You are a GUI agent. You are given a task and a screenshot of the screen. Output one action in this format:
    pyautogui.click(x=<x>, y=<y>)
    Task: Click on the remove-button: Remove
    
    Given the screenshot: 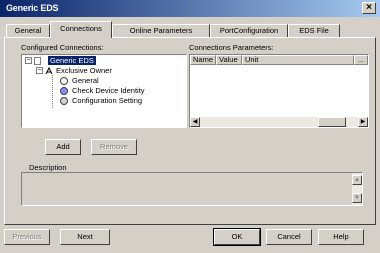 What is the action you would take?
    pyautogui.click(x=114, y=147)
    